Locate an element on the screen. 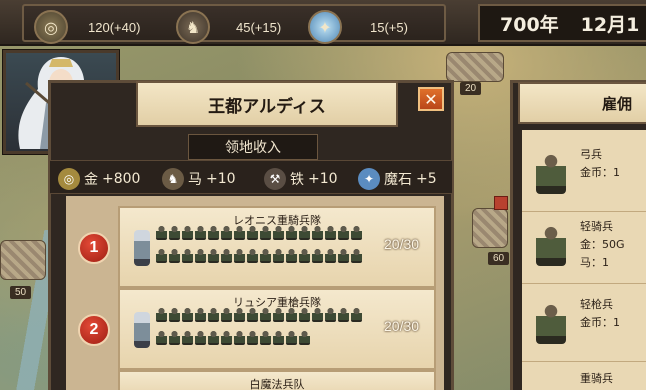 This screenshot has height=390, width=646. unit-card-2: リュシア重槍兵隊 20/30 is located at coordinates (277, 329).